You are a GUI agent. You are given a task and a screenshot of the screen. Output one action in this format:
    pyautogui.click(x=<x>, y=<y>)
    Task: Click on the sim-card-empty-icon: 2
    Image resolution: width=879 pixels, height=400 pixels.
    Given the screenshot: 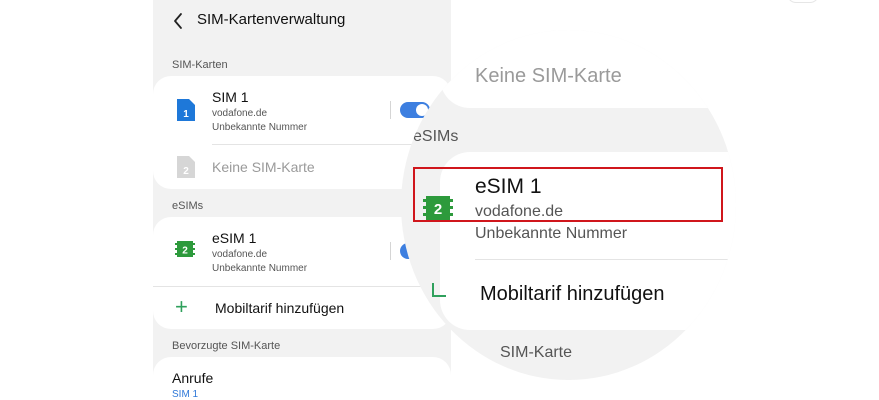 What is the action you would take?
    pyautogui.click(x=186, y=169)
    